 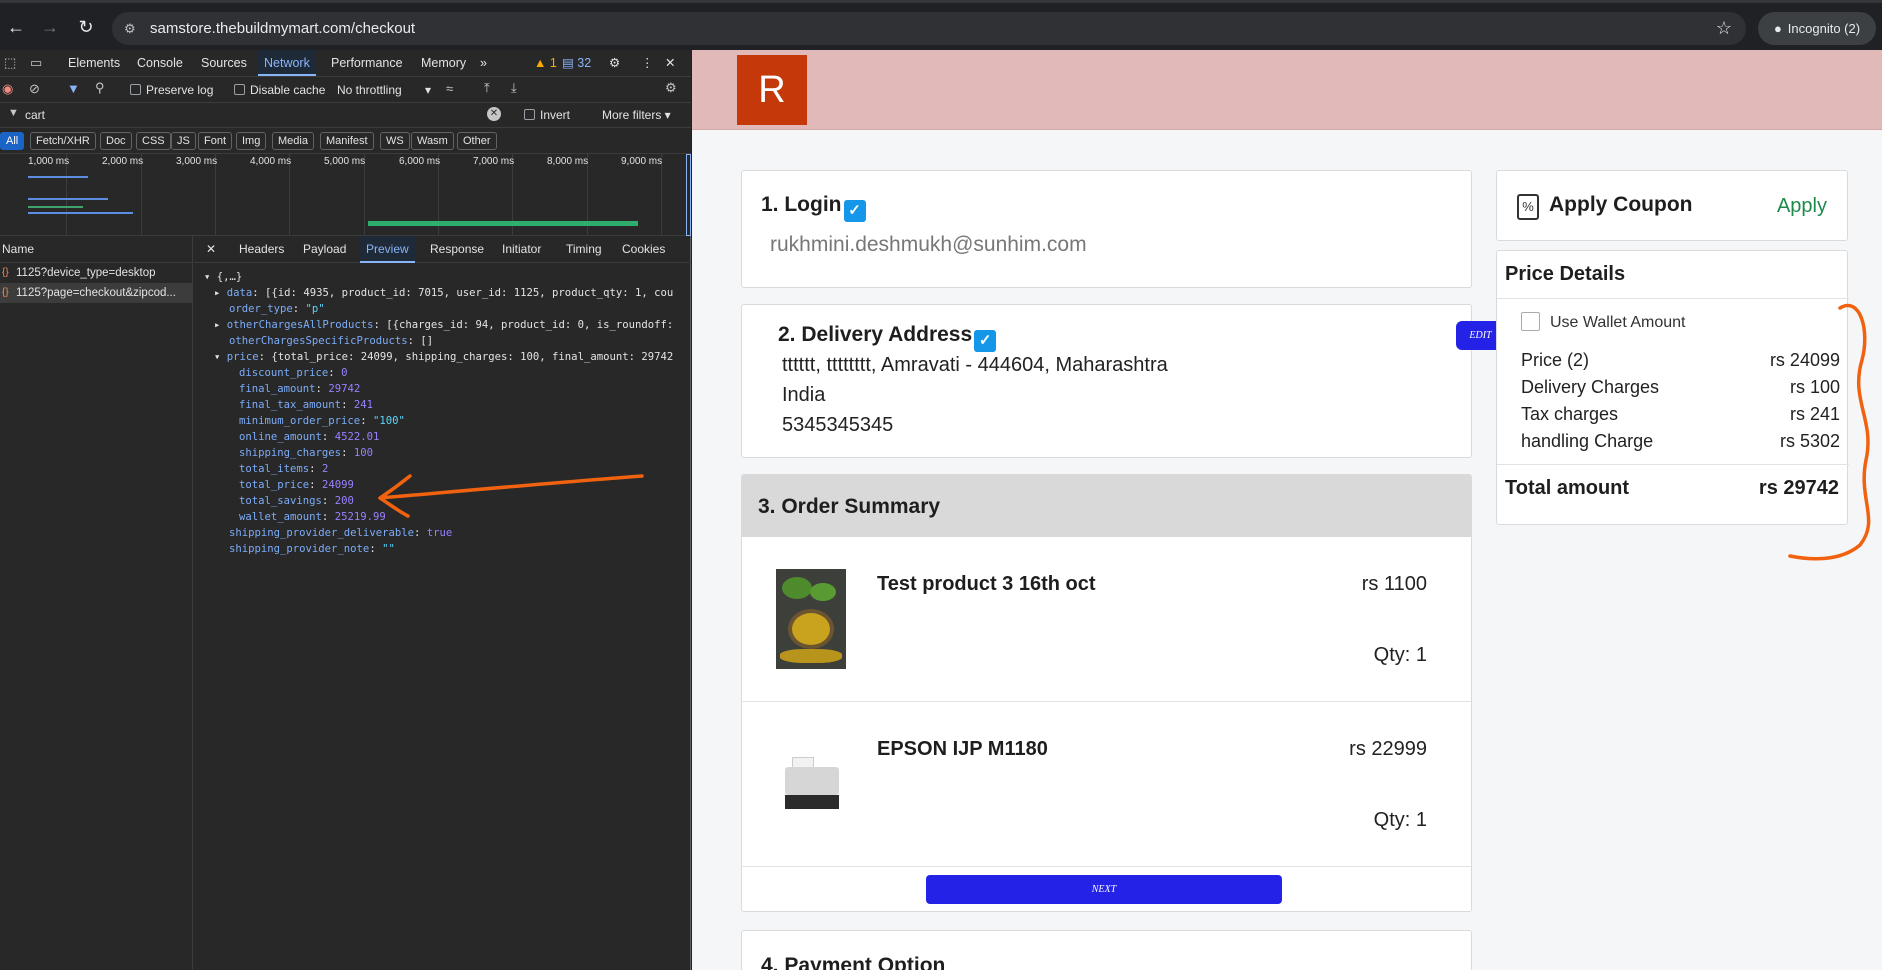 What do you see at coordinates (341, 533) in the screenshot?
I see `json-line-deliverable: shipping_provider_deliverable: true` at bounding box center [341, 533].